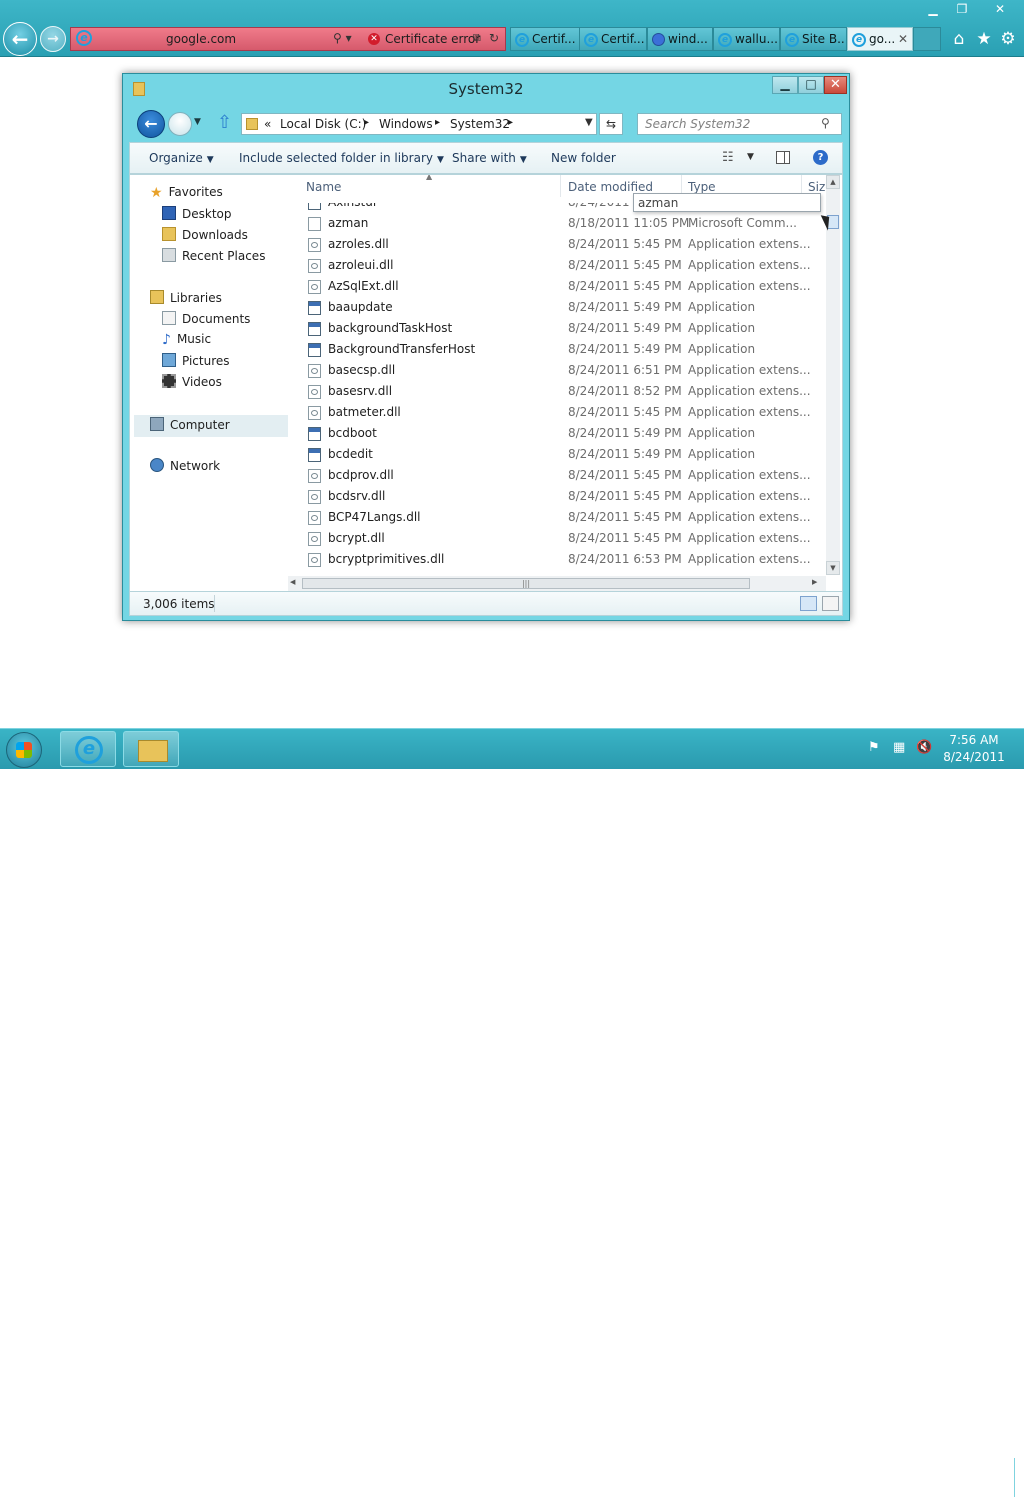  I want to click on certificate-error-icon: ✕, so click(374, 39).